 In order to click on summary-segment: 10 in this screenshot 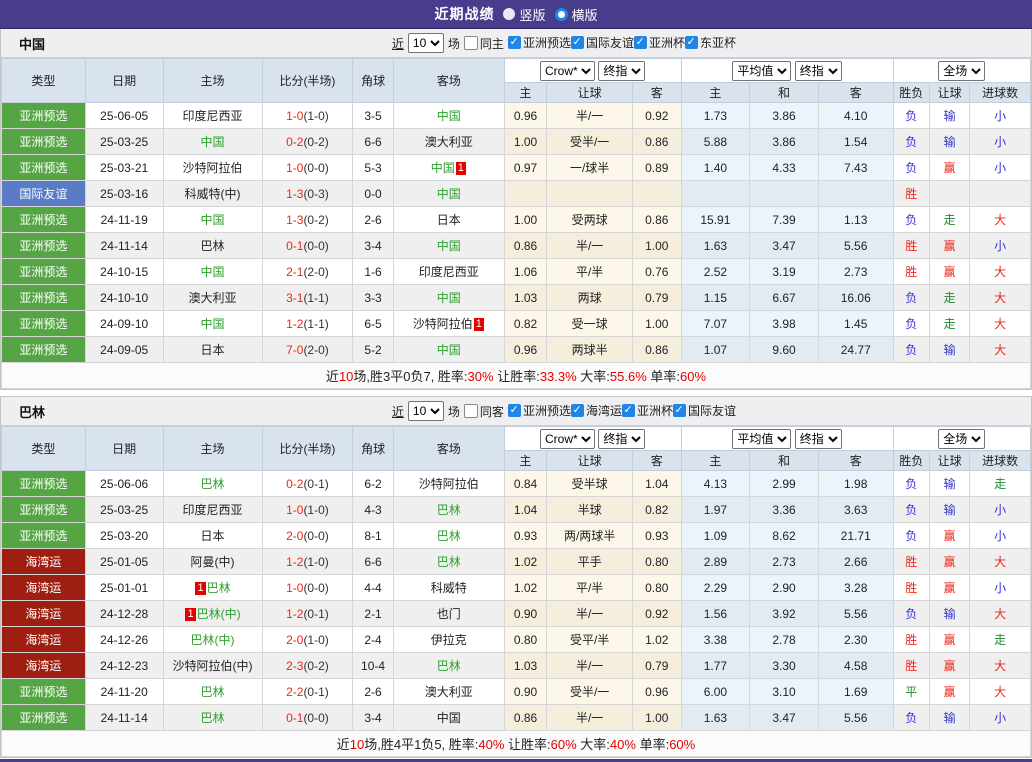, I will do `click(357, 744)`.